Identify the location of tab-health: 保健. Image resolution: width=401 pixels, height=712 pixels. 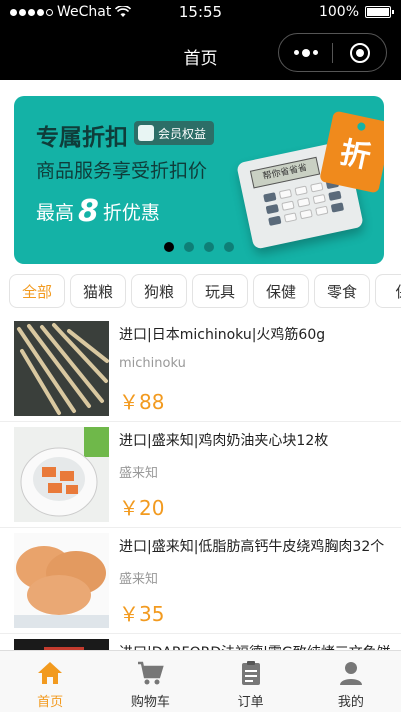
(281, 291).